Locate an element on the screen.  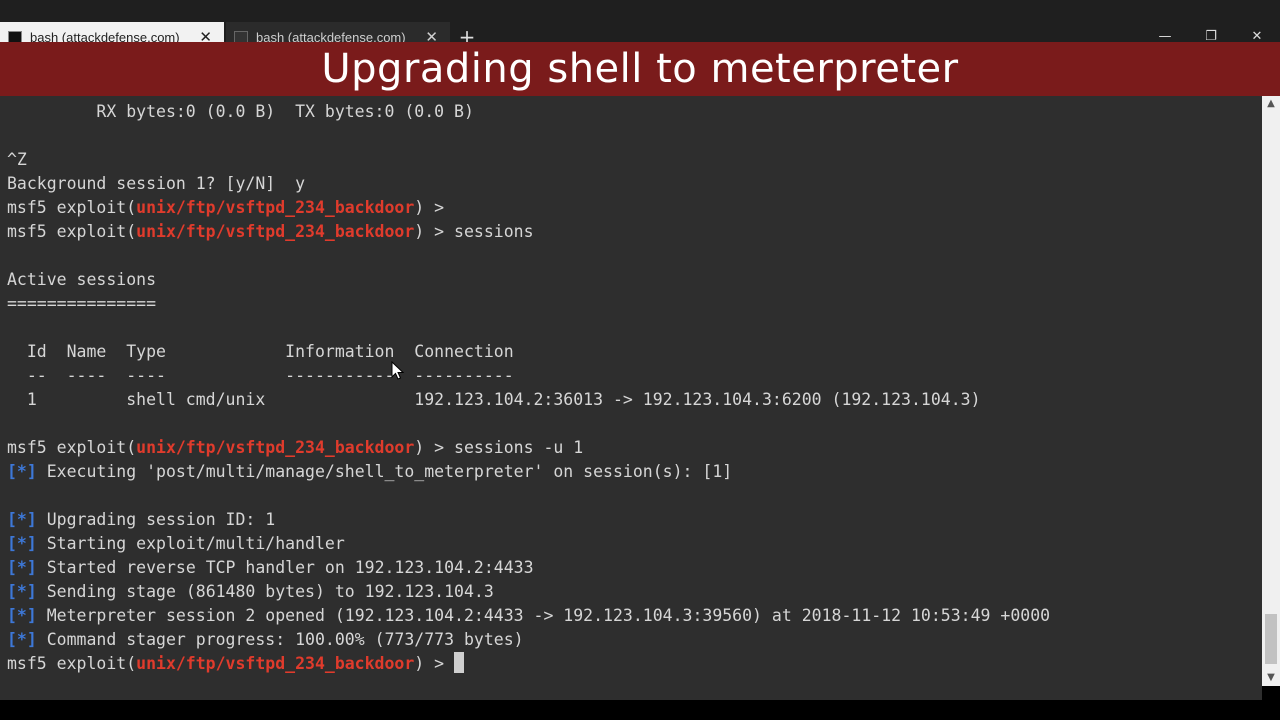
status-text: Upgrading session ID: 1 is located at coordinates (156, 519).